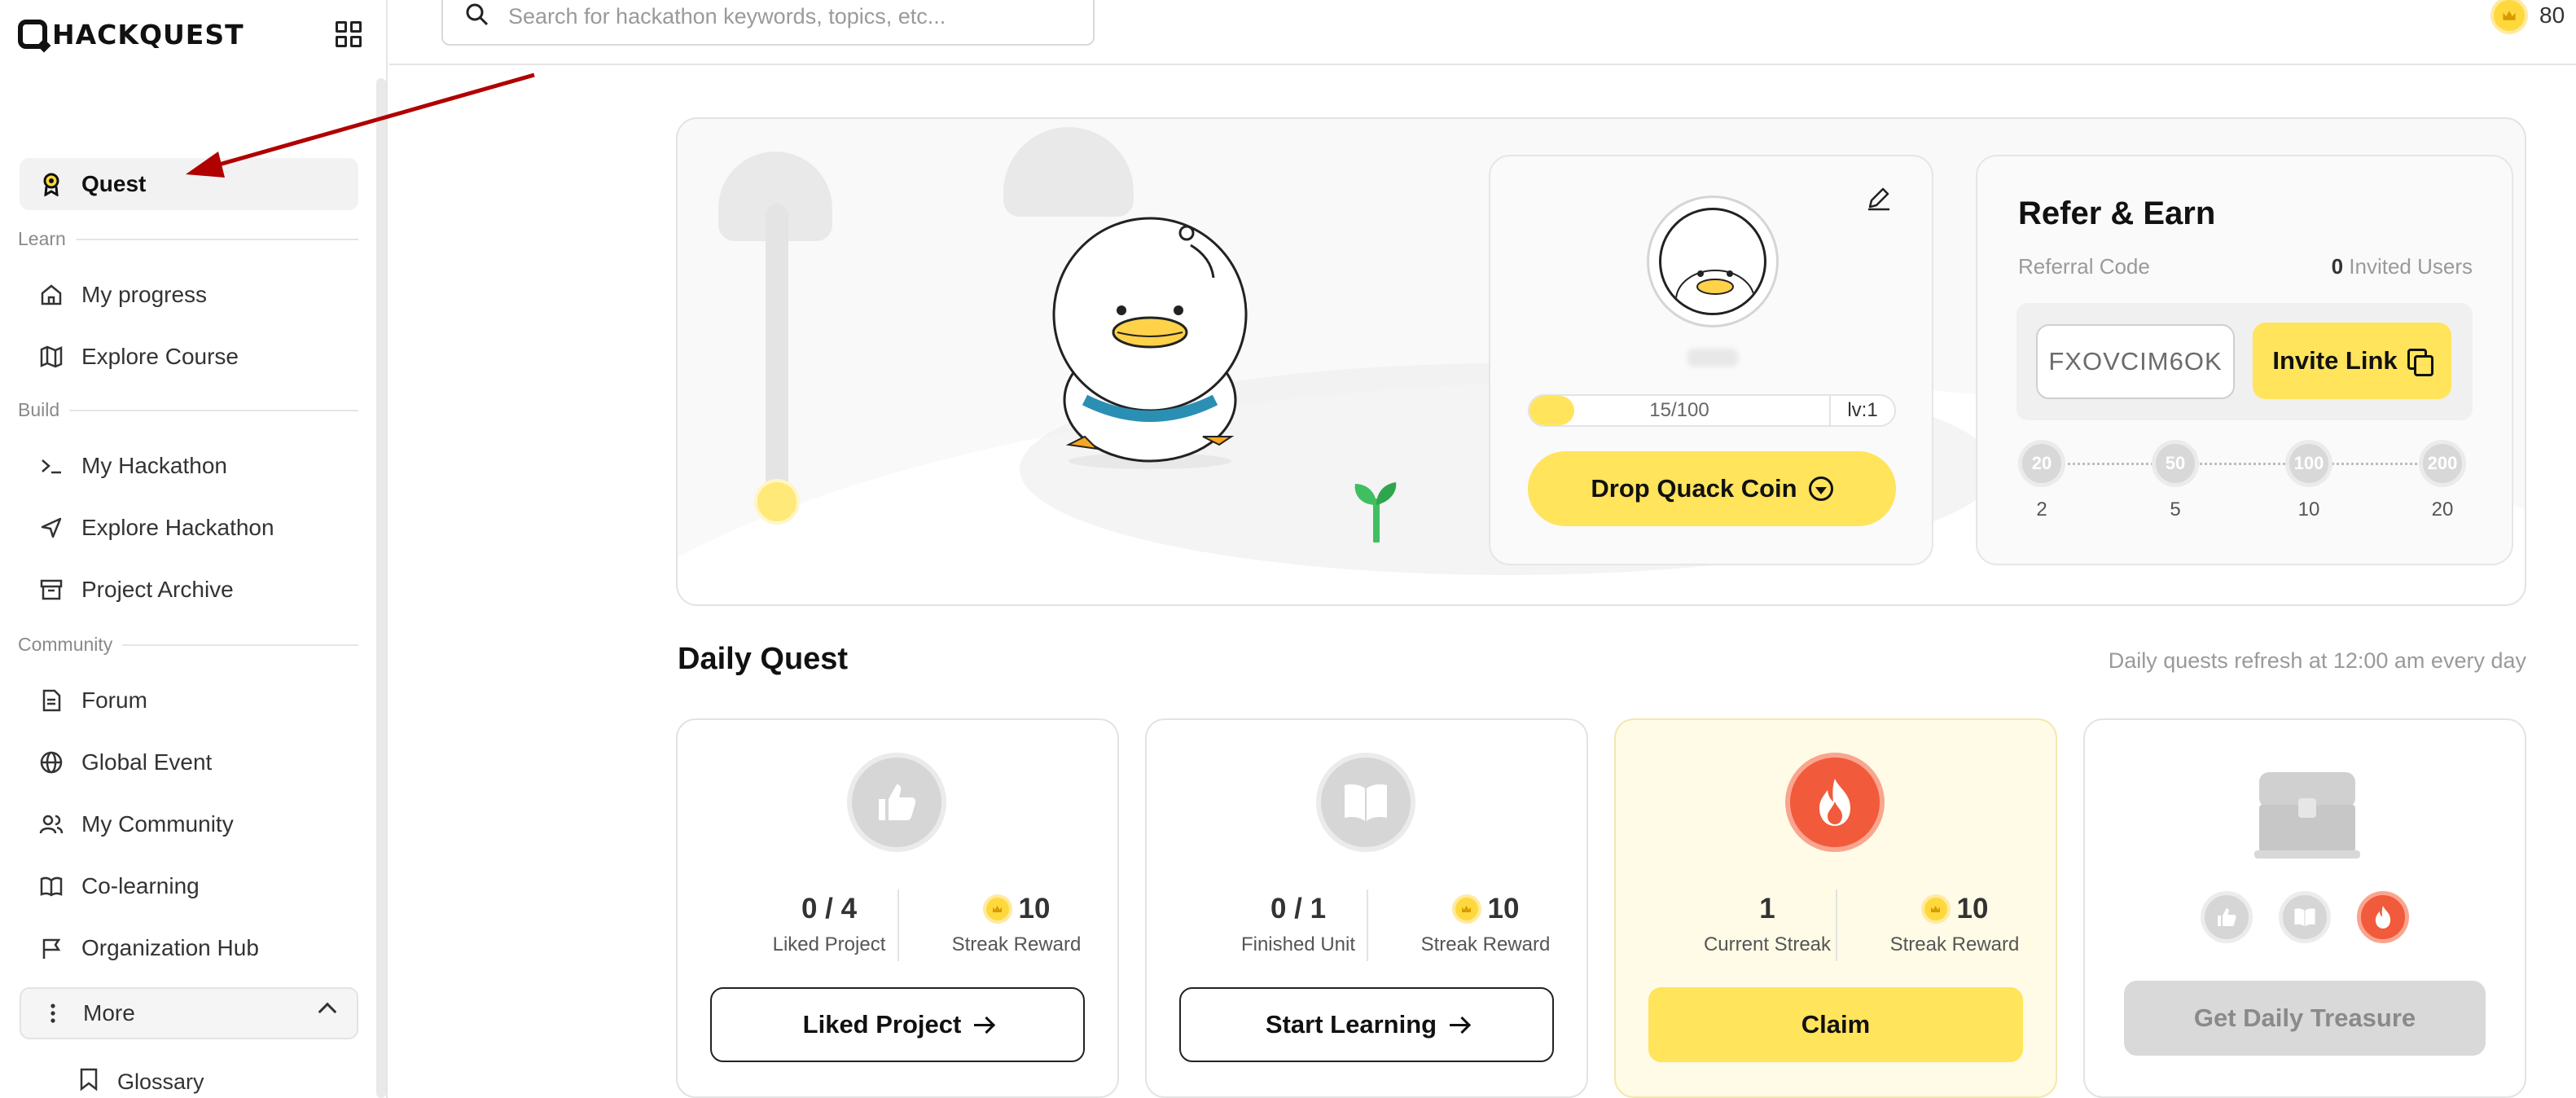 This screenshot has height=1098, width=2576. Describe the element at coordinates (1298, 924) in the screenshot. I see `stat-finished-unit: 0 / 1 Finished Unit` at that location.